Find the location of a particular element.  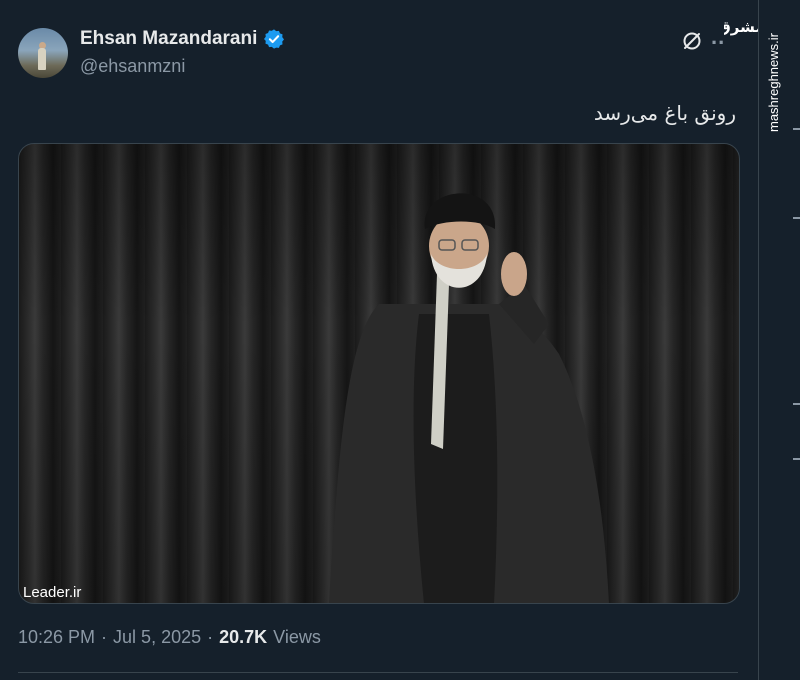

avatar is located at coordinates (43, 53).